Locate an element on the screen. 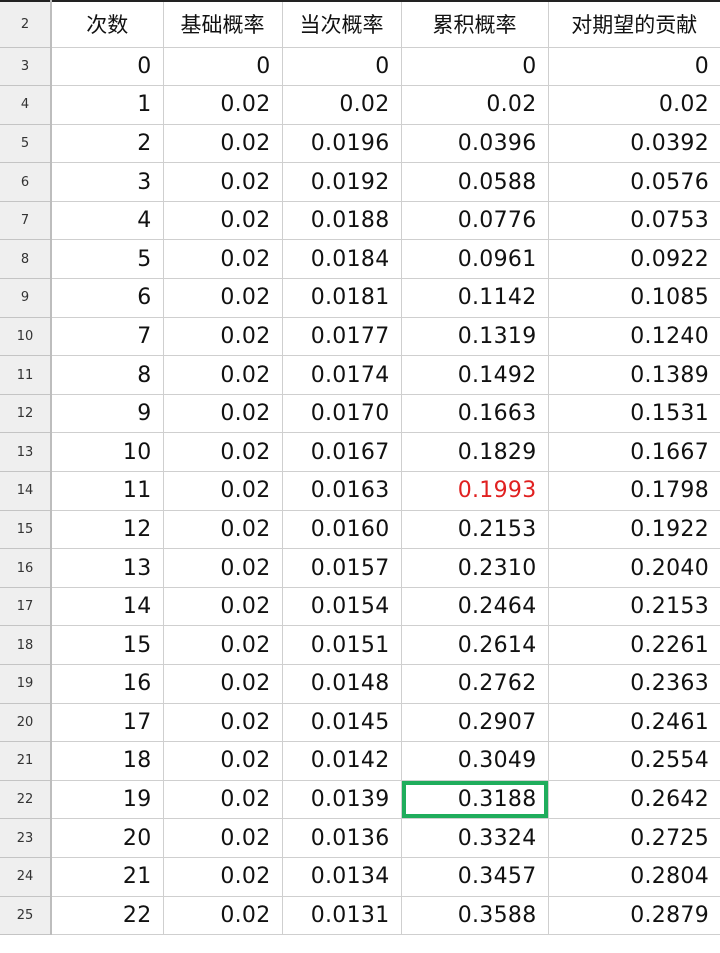  row-number: 18 is located at coordinates (26, 645).